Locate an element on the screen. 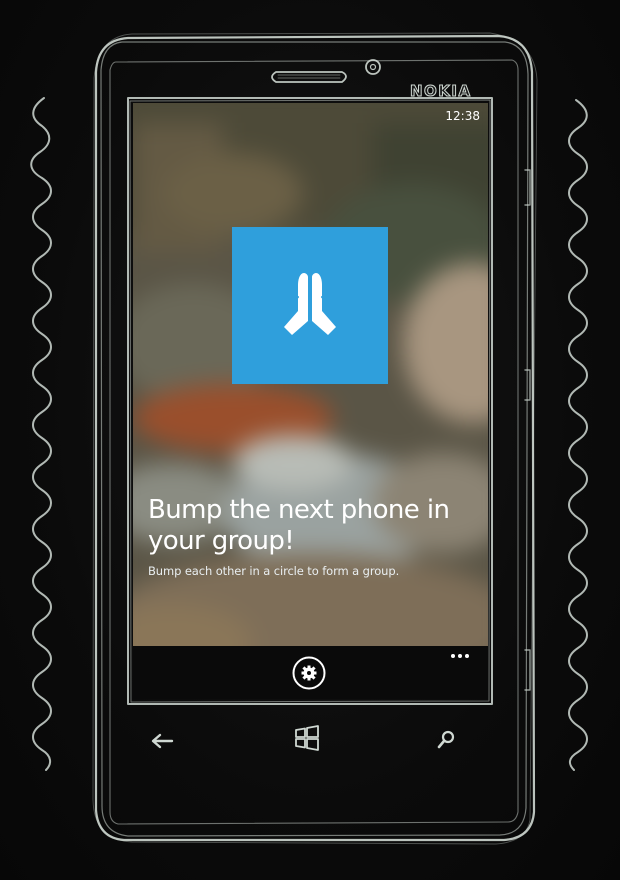  status-time: 12:38 is located at coordinates (462, 116).